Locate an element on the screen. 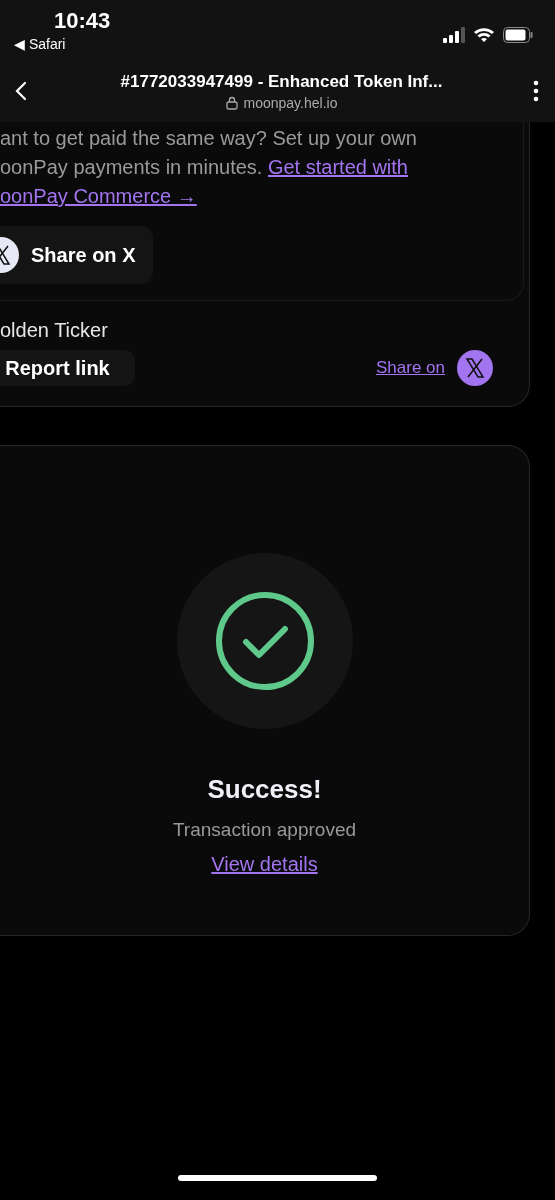 The height and width of the screenshot is (1200, 555). share-on-x-button: Share on X is located at coordinates (76, 255).